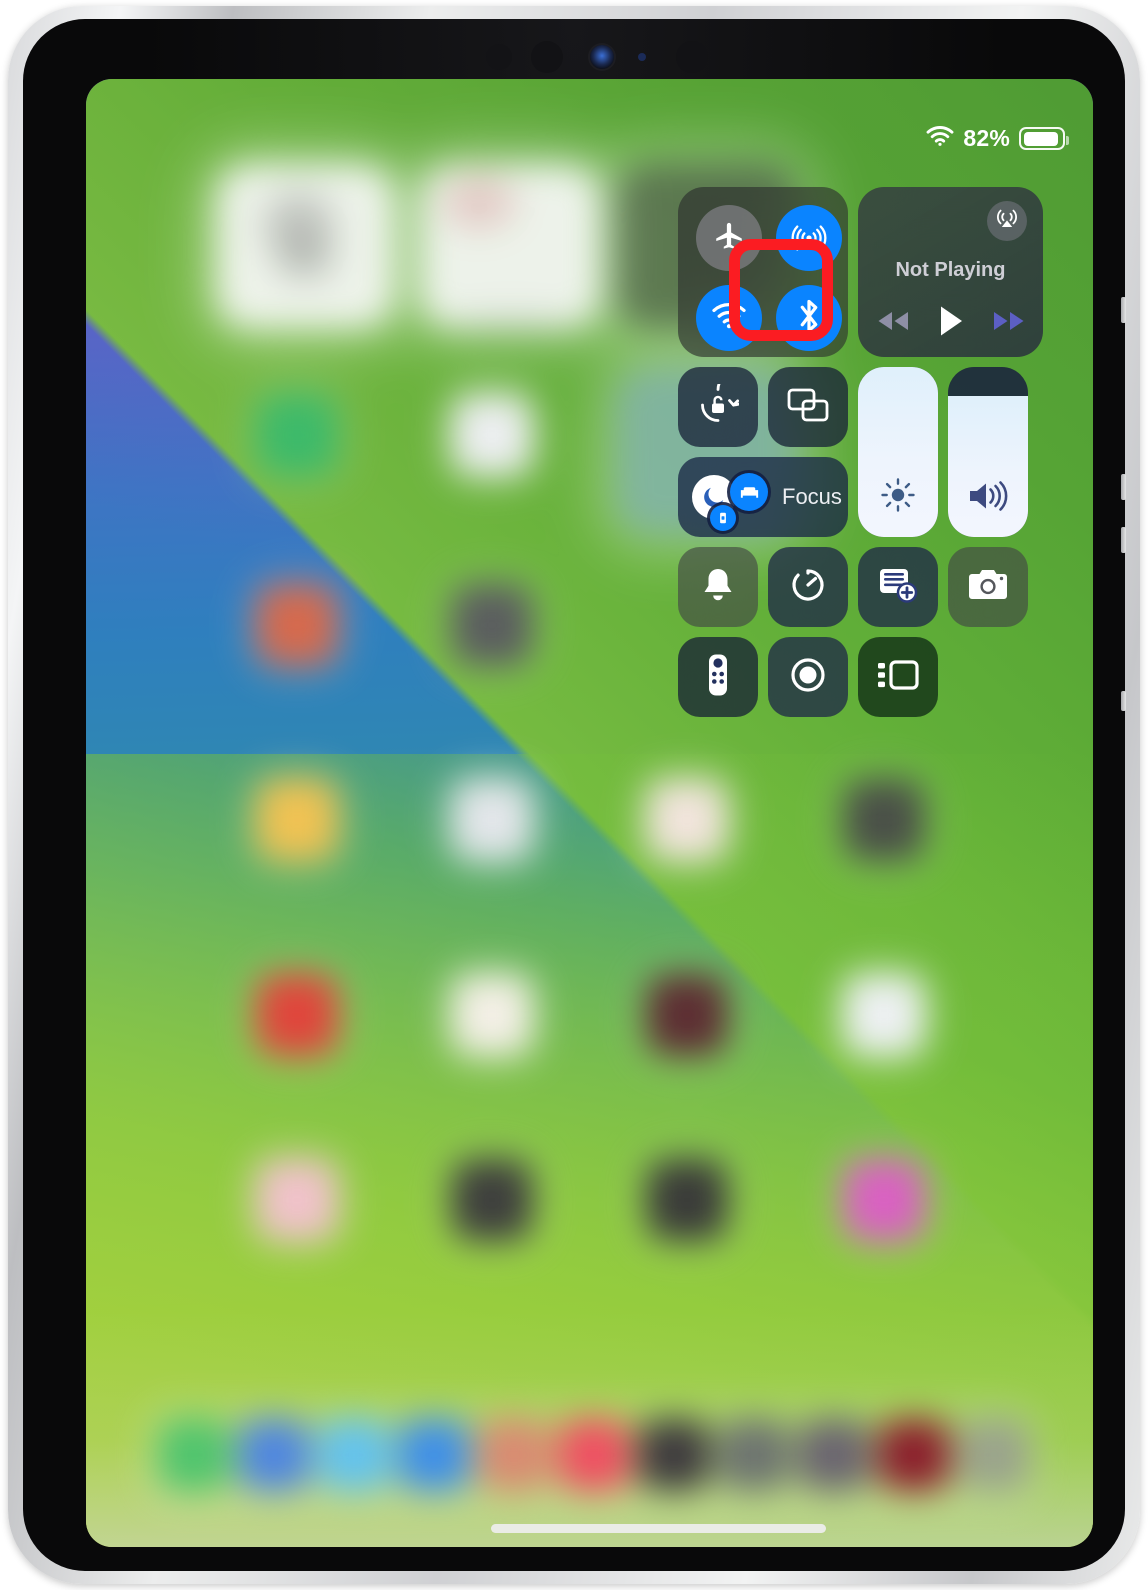 Image resolution: width=1148 pixels, height=1590 pixels. I want to click on indicator-dot, so click(642, 57).